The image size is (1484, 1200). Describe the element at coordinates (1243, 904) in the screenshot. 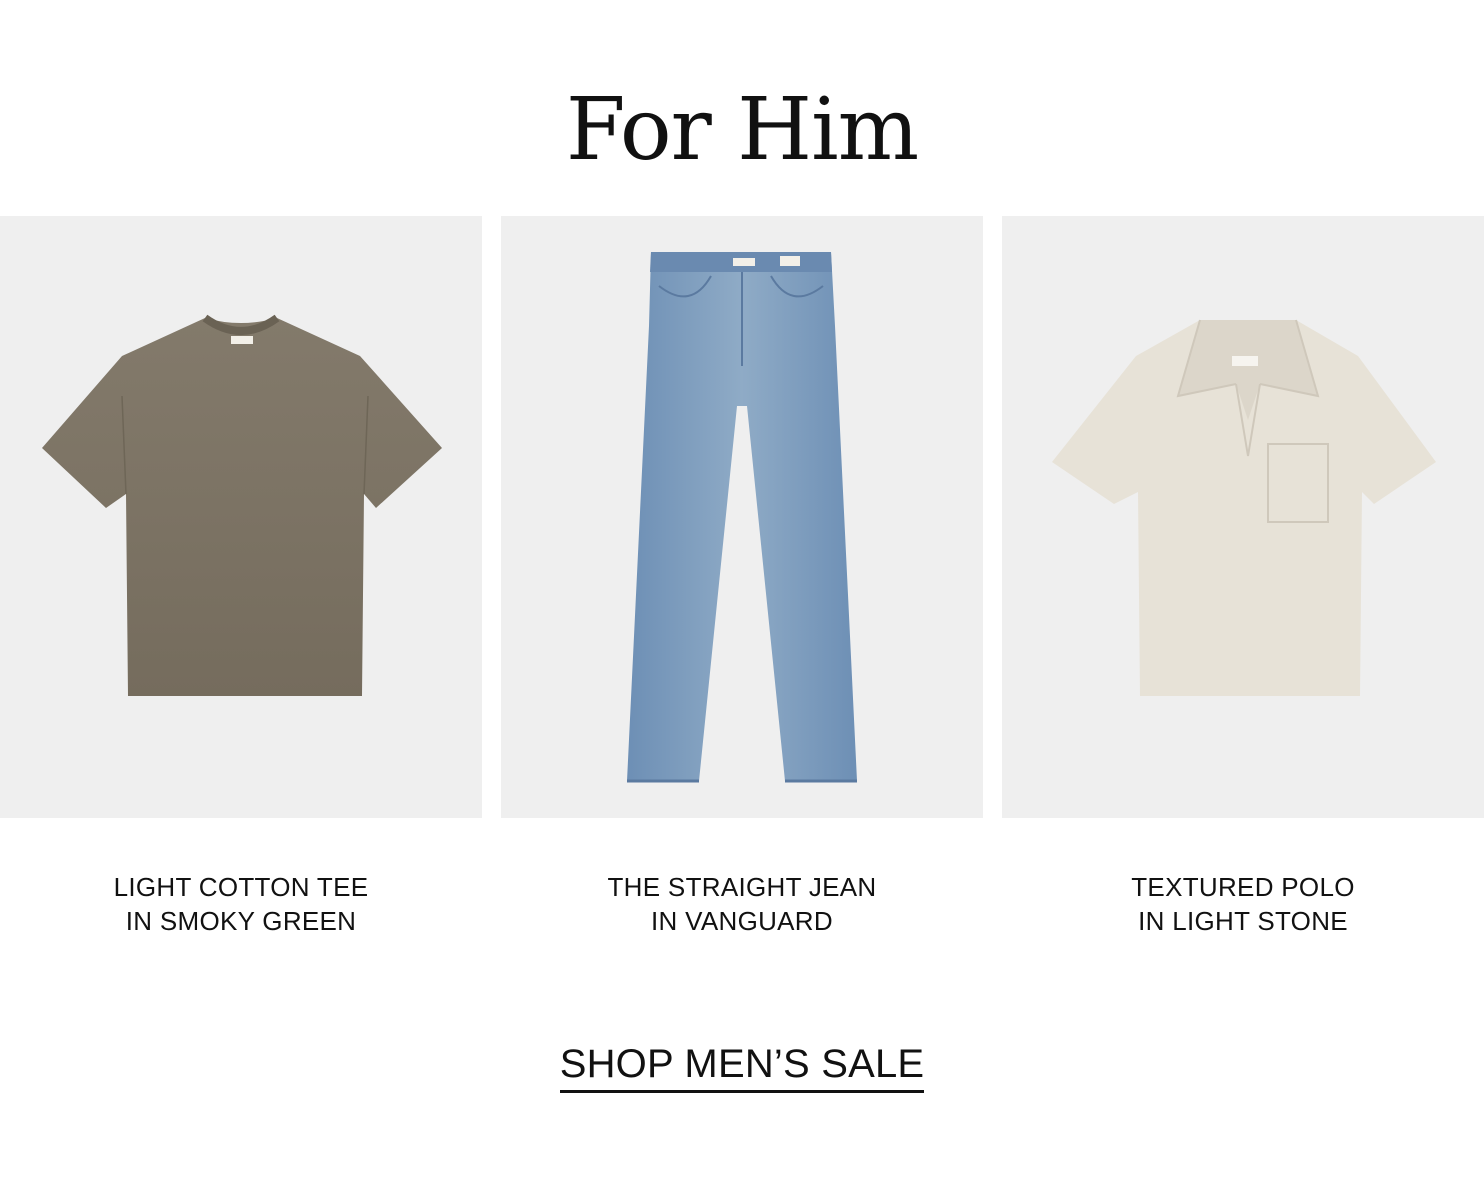

I see `product-name: TEXTURED POLO IN LIGHT STONE` at that location.